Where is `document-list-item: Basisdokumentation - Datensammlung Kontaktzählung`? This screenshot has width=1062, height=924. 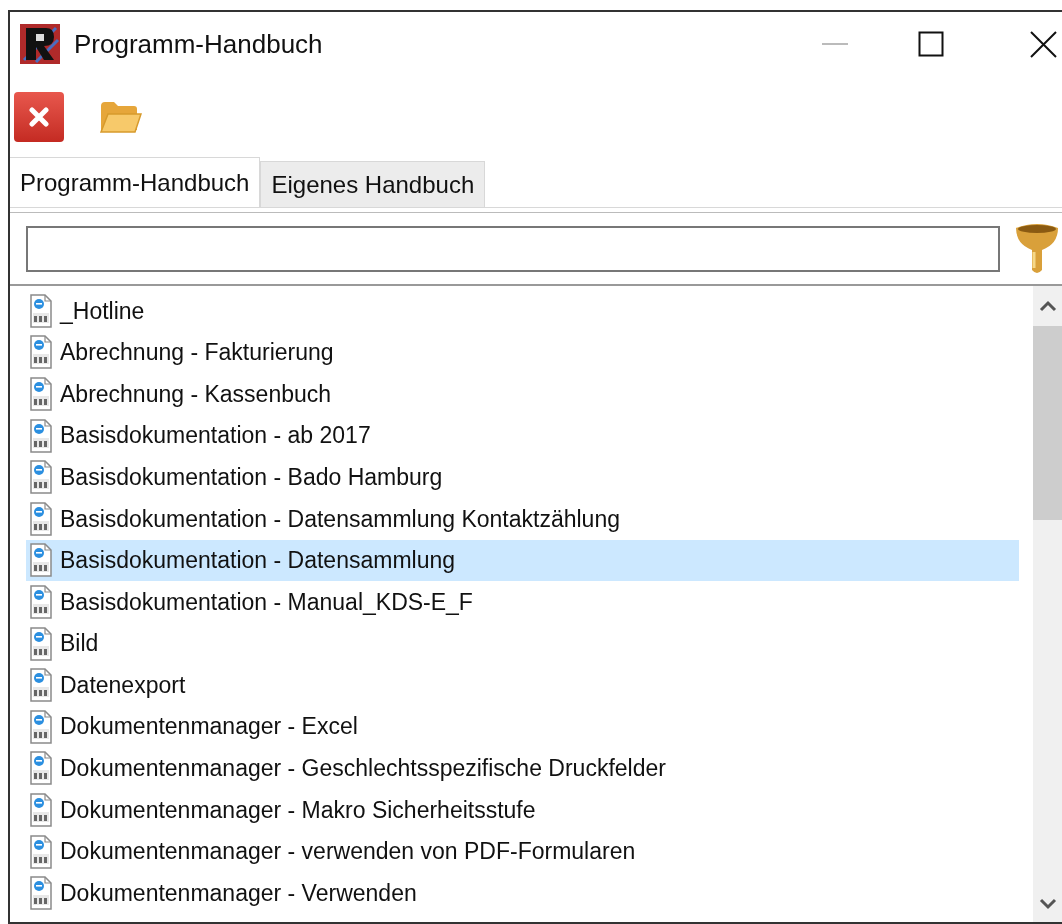
document-list-item: Basisdokumentation - Datensammlung Kontaktzählung is located at coordinates (522, 518).